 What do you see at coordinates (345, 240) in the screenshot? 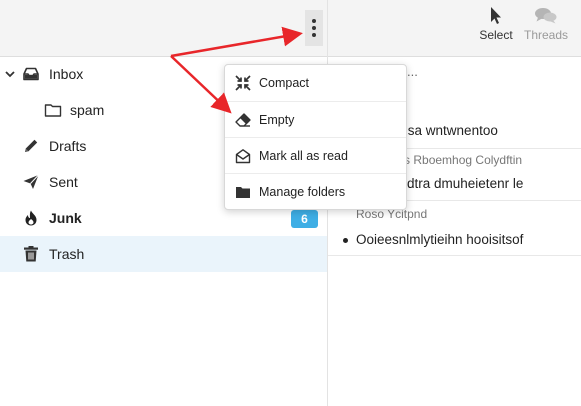
I see `unread-dot-icon` at bounding box center [345, 240].